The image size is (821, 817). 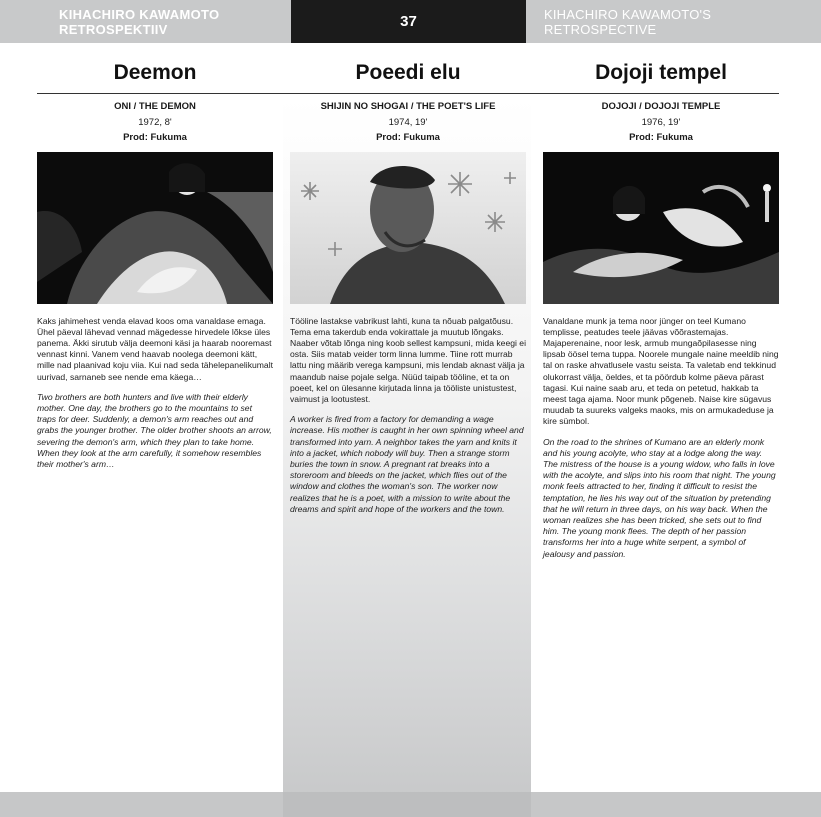 I want to click on film-still-deemon, so click(x=155, y=227).